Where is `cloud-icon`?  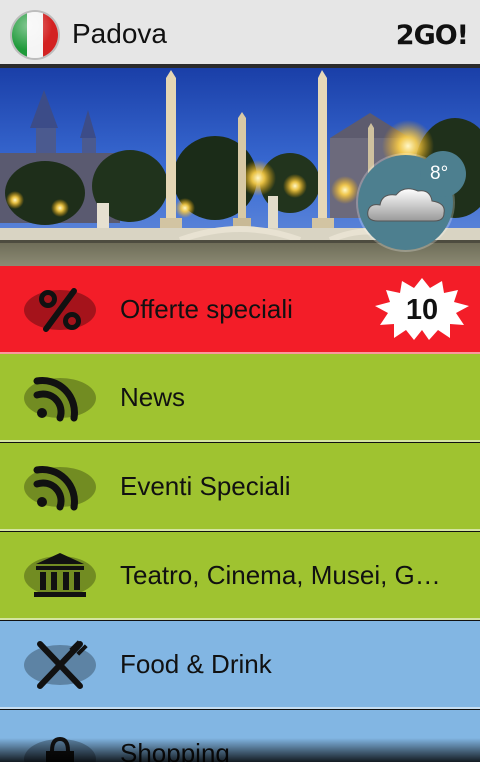 cloud-icon is located at coordinates (406, 205).